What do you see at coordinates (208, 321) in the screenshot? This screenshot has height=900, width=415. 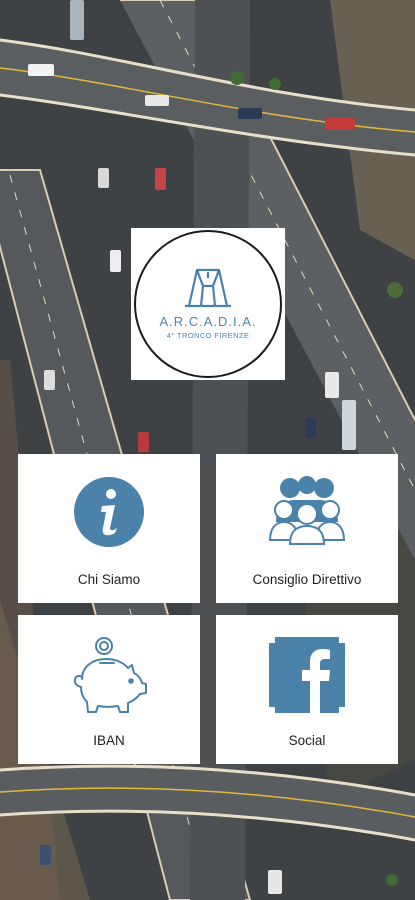 I see `logo-title: A.R.C.A.D.I.A.` at bounding box center [208, 321].